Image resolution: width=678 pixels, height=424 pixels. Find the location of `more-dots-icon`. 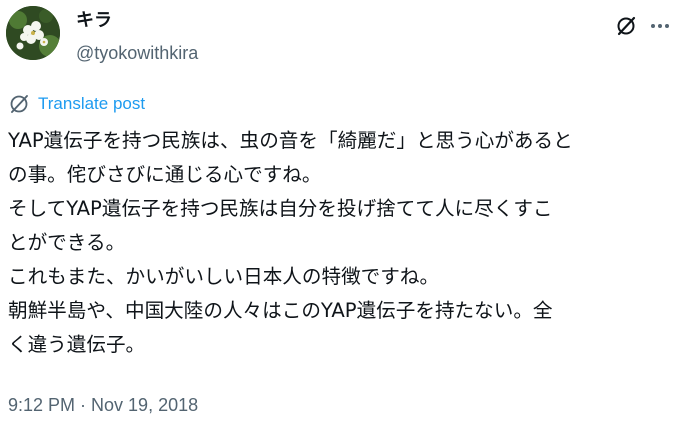

more-dots-icon is located at coordinates (660, 26).